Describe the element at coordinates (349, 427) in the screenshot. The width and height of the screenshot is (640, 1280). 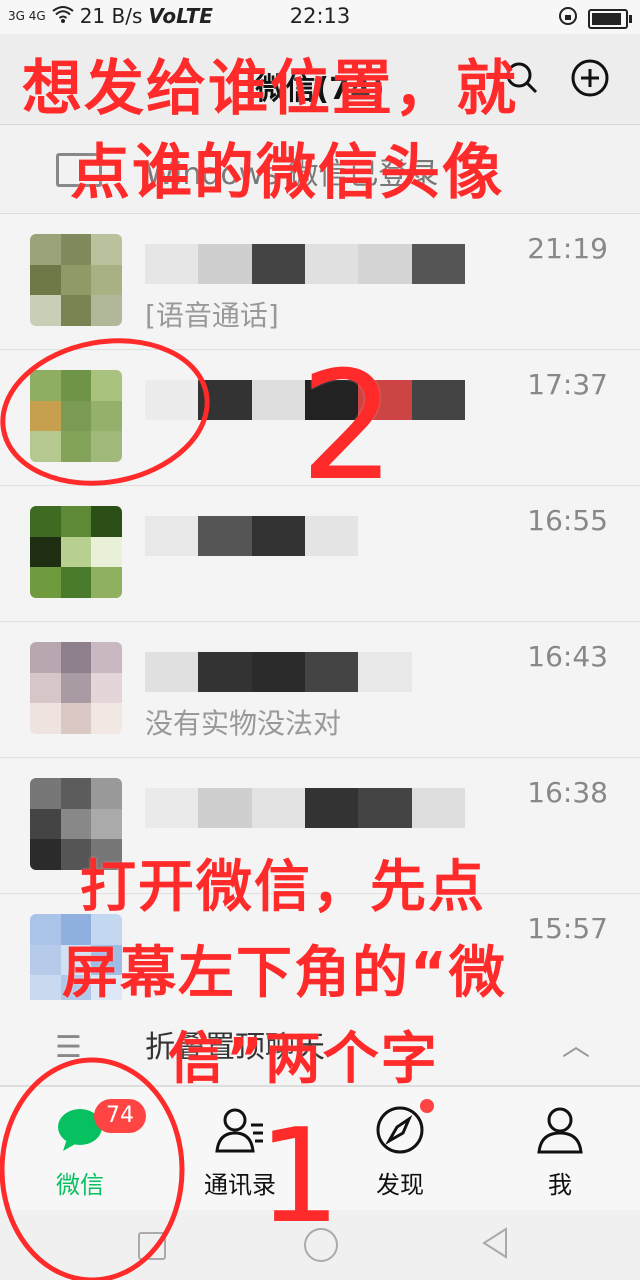
I see `annotation-step2: 2` at that location.